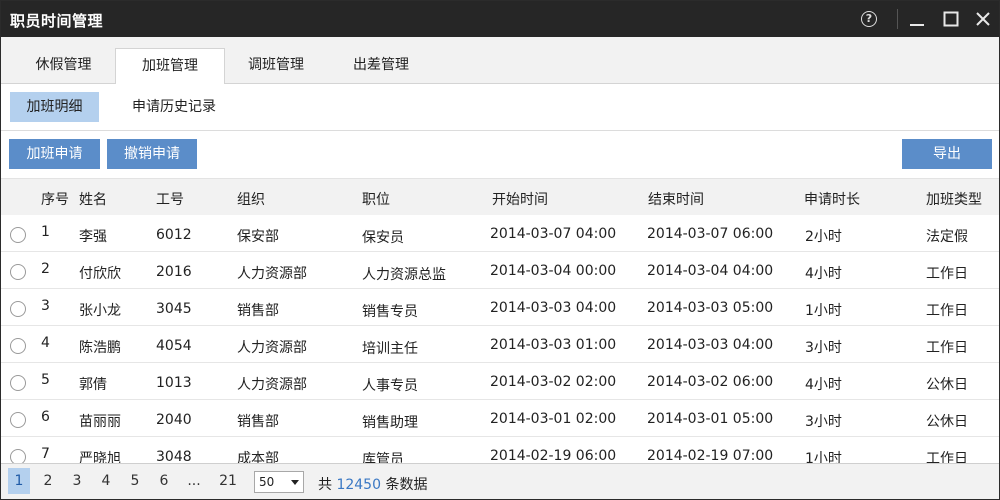 The width and height of the screenshot is (1000, 500). Describe the element at coordinates (710, 345) in the screenshot. I see `cell-end: 2014-03-03 04:00` at that location.